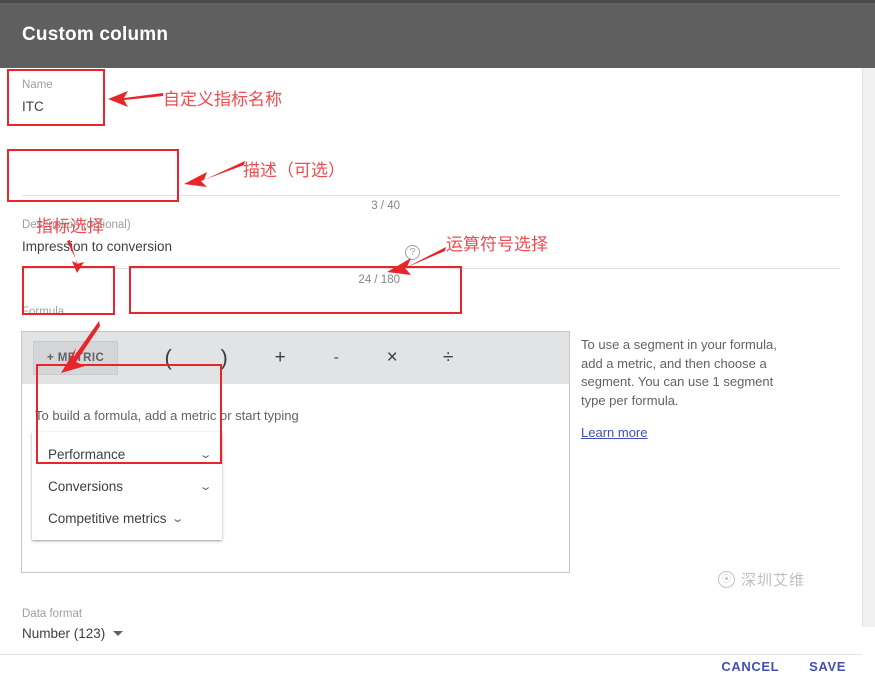 This screenshot has height=674, width=875. I want to click on metric-category-conversions: Conversions ⌄, so click(127, 486).